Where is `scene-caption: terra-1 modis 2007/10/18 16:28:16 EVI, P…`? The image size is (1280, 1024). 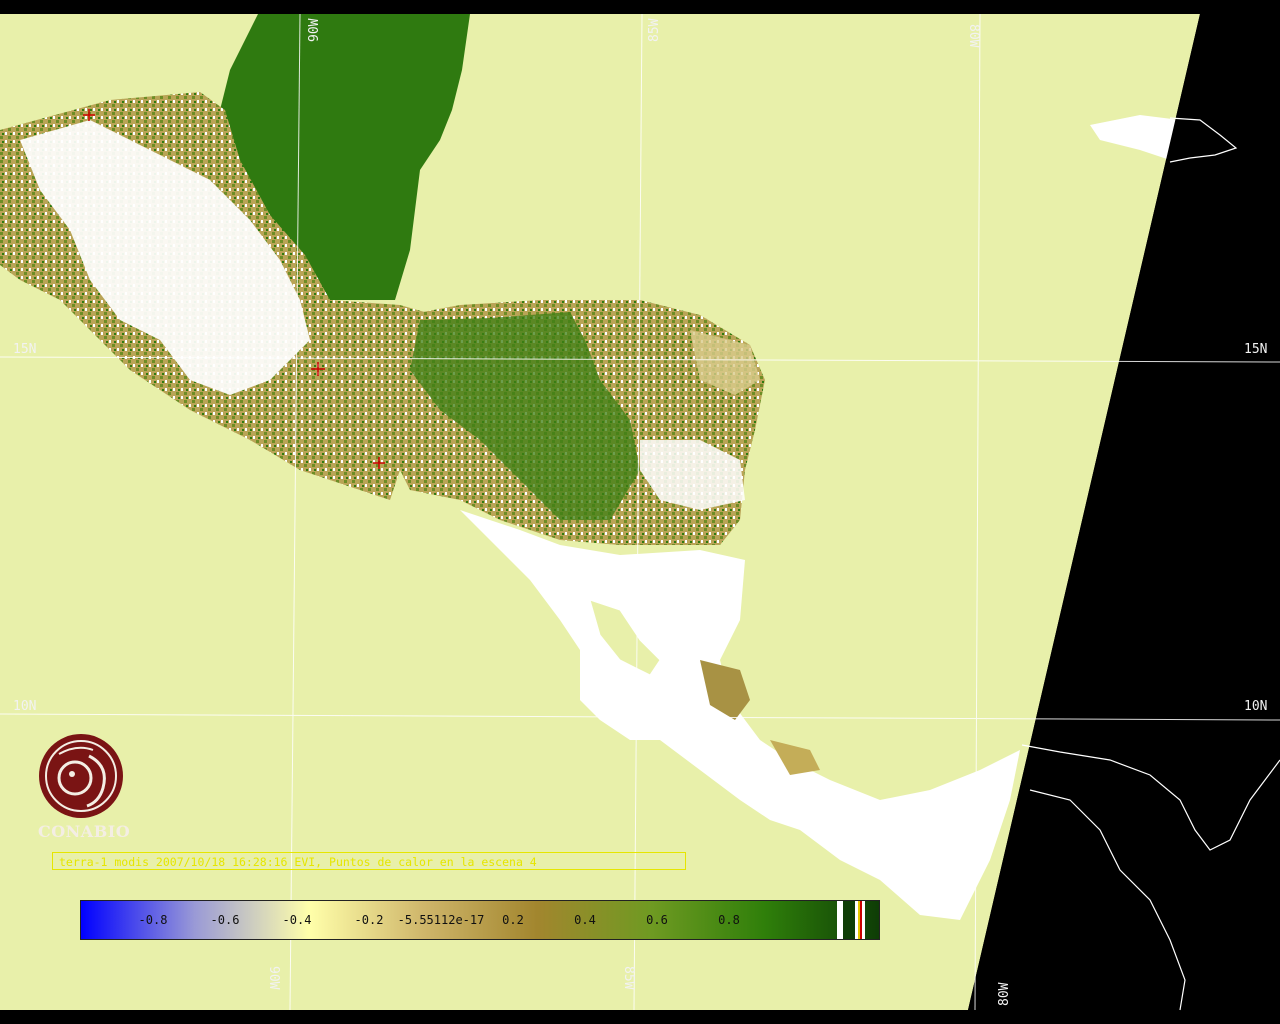 scene-caption: terra-1 modis 2007/10/18 16:28:16 EVI, P… is located at coordinates (369, 861).